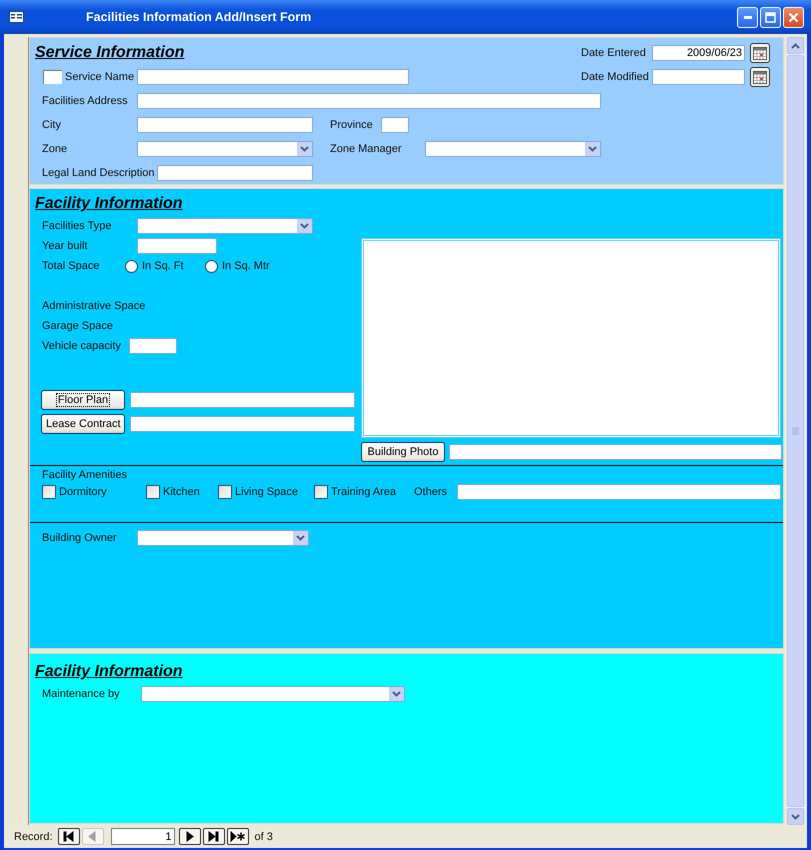 The width and height of the screenshot is (811, 850). What do you see at coordinates (83, 424) in the screenshot?
I see `attach-button: Lease Contract` at bounding box center [83, 424].